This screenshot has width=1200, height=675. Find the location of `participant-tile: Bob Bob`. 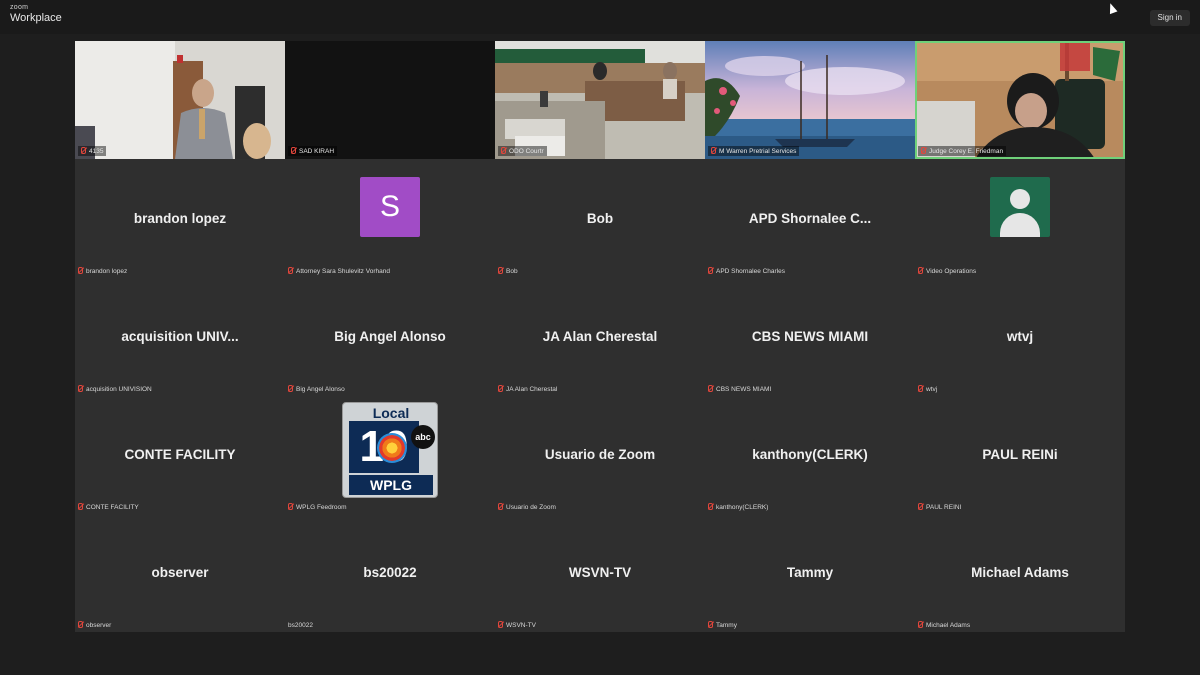

participant-tile: Bob Bob is located at coordinates (600, 218).